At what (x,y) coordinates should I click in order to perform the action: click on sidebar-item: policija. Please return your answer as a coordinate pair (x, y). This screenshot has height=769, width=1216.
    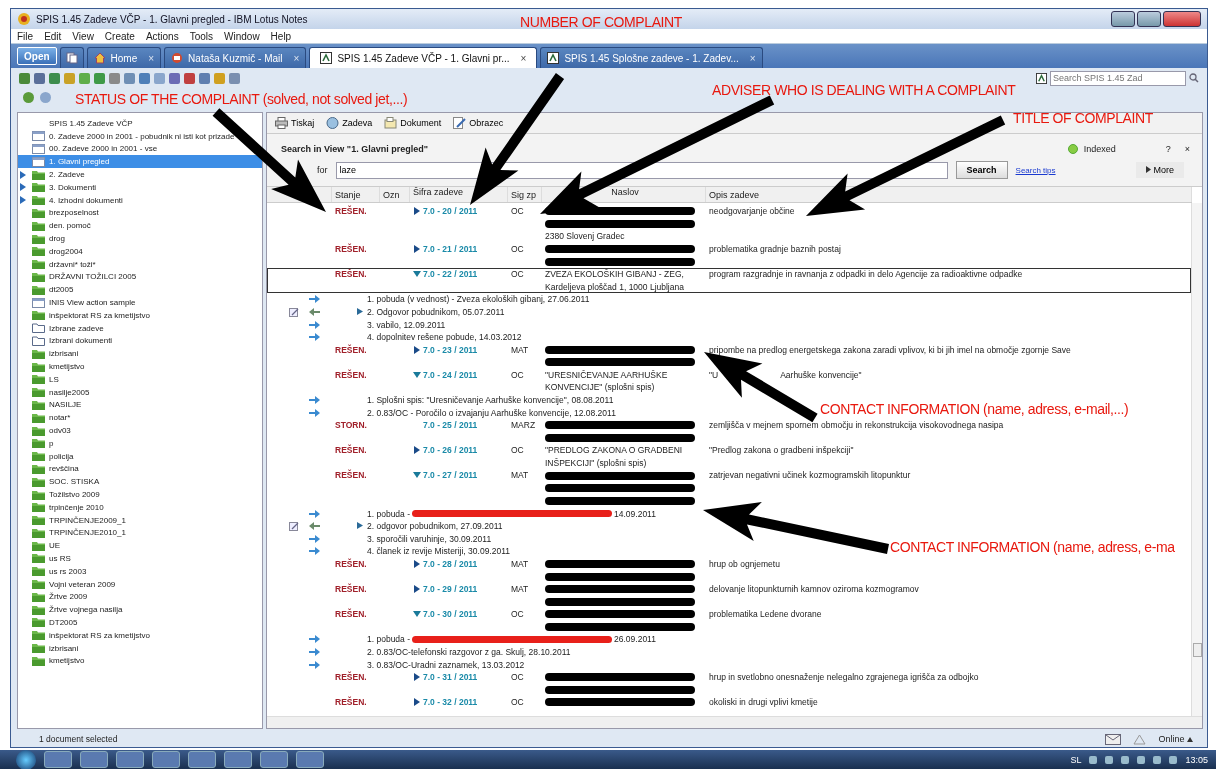
    Looking at the image, I should click on (46, 456).